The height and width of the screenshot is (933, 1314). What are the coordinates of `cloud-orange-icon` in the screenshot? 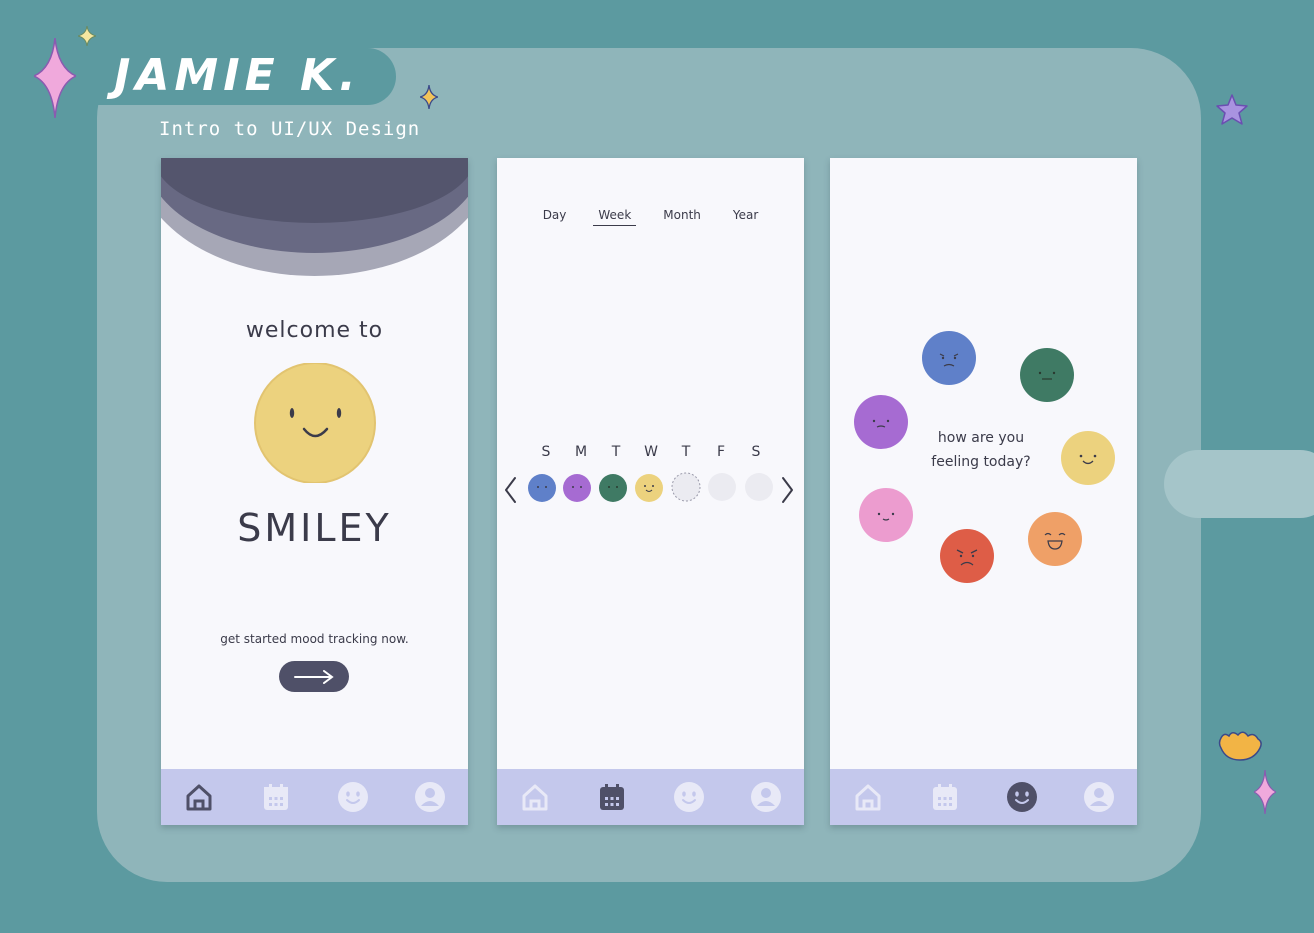 It's located at (1240, 746).